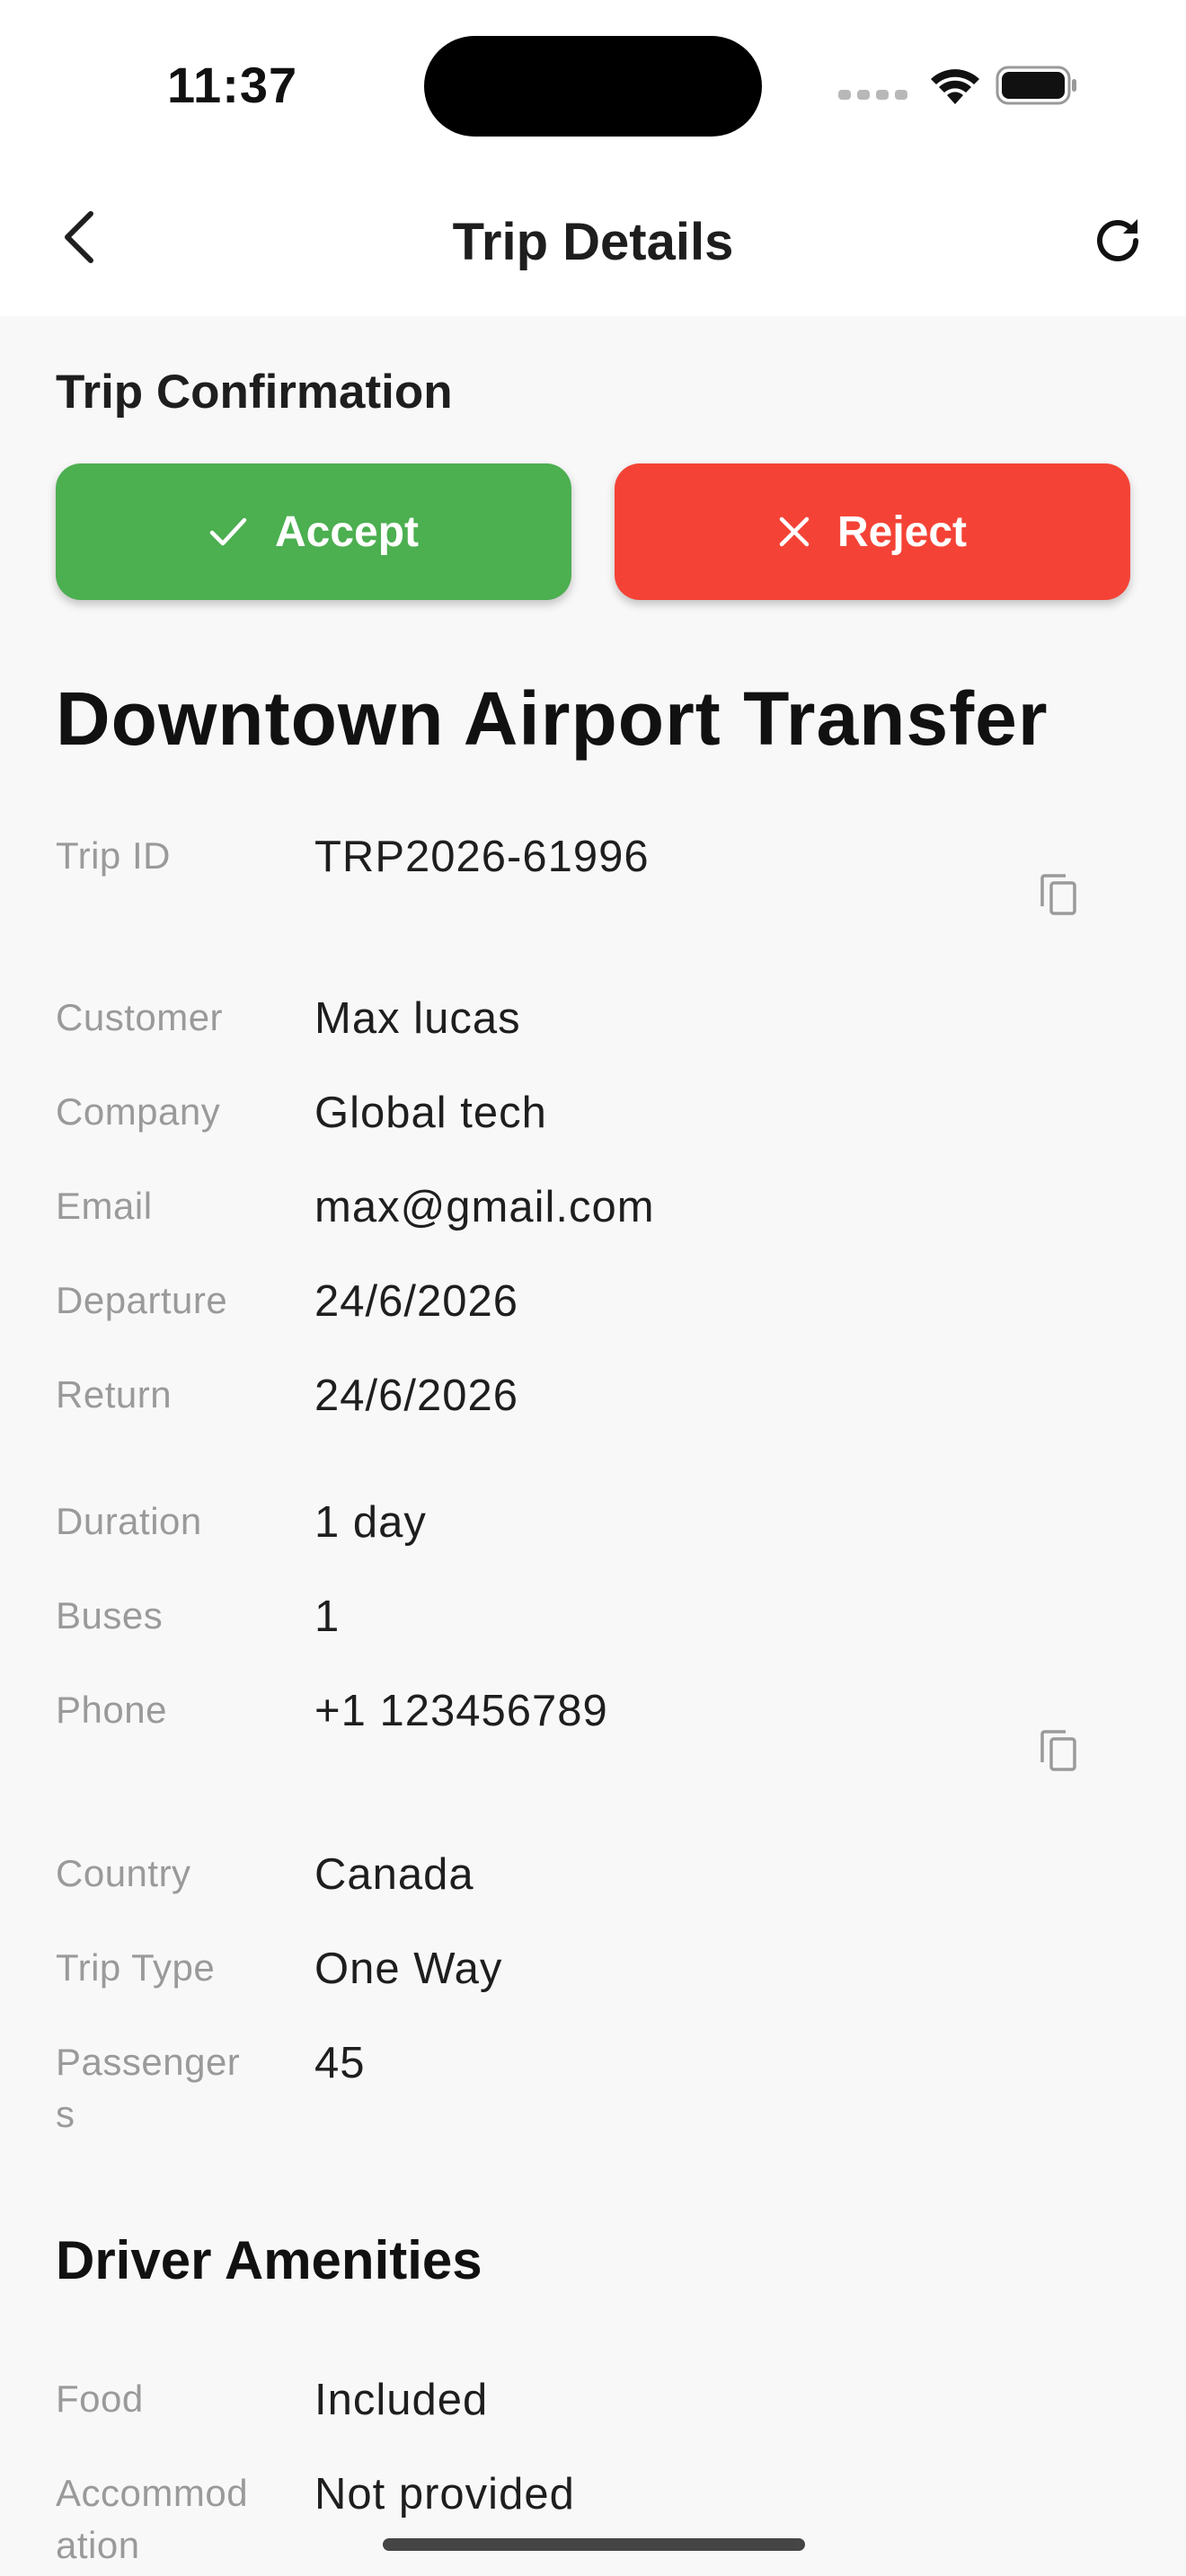 This screenshot has height=2576, width=1186. What do you see at coordinates (593, 86) in the screenshot?
I see `dynamic-island` at bounding box center [593, 86].